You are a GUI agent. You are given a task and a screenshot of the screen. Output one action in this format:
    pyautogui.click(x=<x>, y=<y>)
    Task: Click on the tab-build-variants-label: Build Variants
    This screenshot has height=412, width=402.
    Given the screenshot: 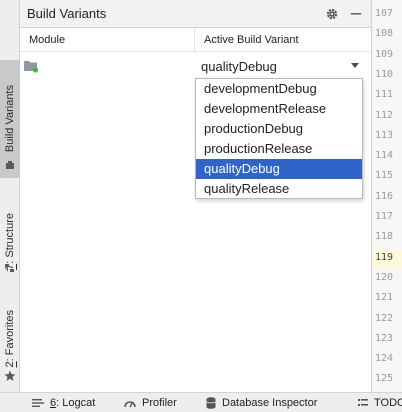 What is the action you would take?
    pyautogui.click(x=10, y=119)
    